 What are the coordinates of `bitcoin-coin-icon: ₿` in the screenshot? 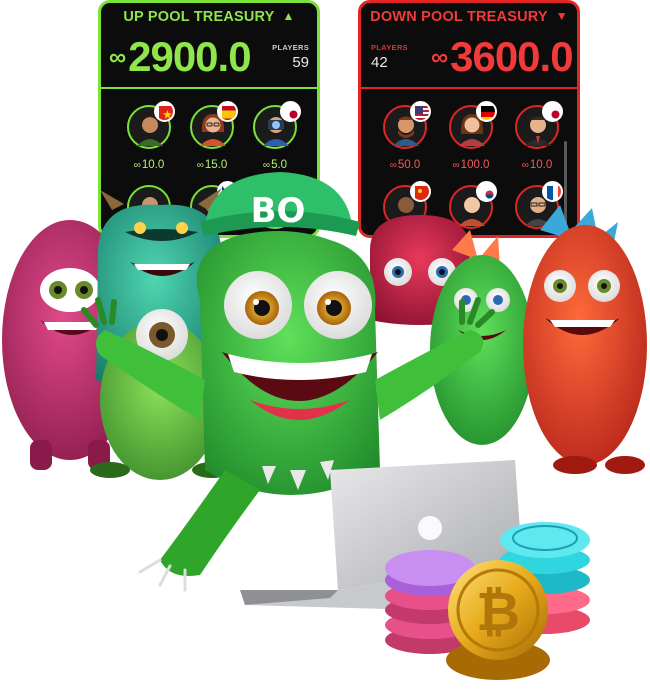 It's located at (498, 620).